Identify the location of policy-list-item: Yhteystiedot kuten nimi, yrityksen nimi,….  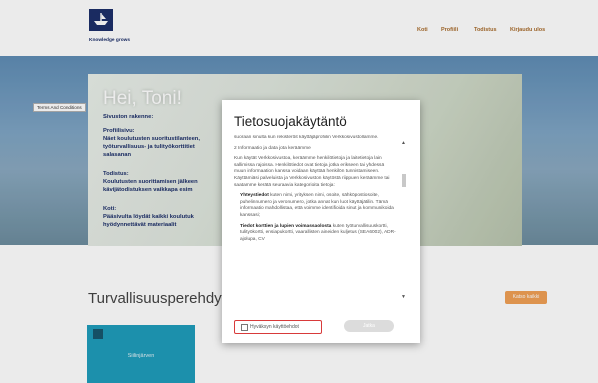
(318, 206).